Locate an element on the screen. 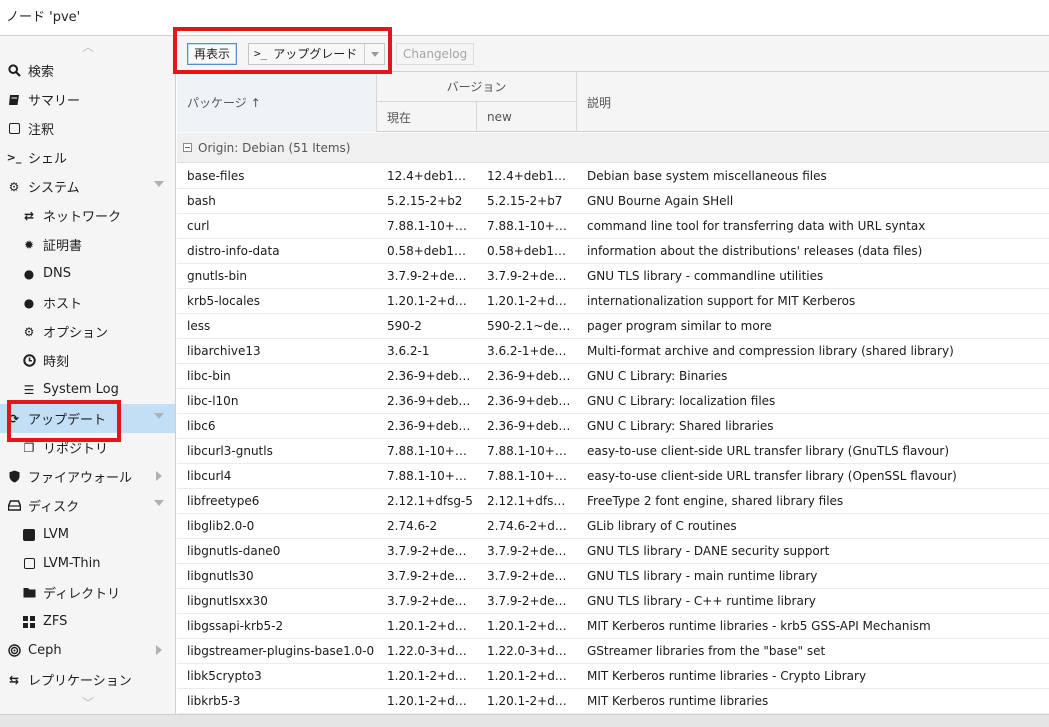  sidebar-item-system: ⚙ システム is located at coordinates (87, 186).